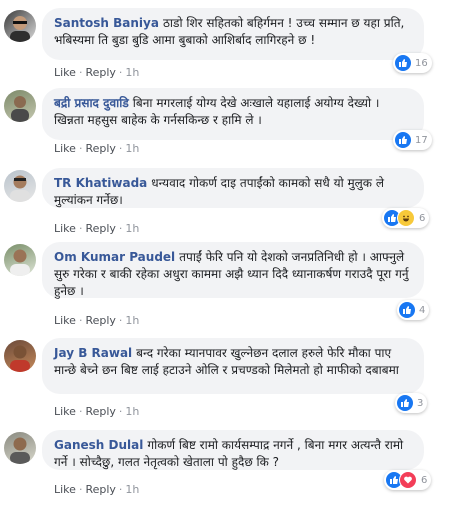 The height and width of the screenshot is (506, 466). I want to click on reaction-count: 3, so click(420, 403).